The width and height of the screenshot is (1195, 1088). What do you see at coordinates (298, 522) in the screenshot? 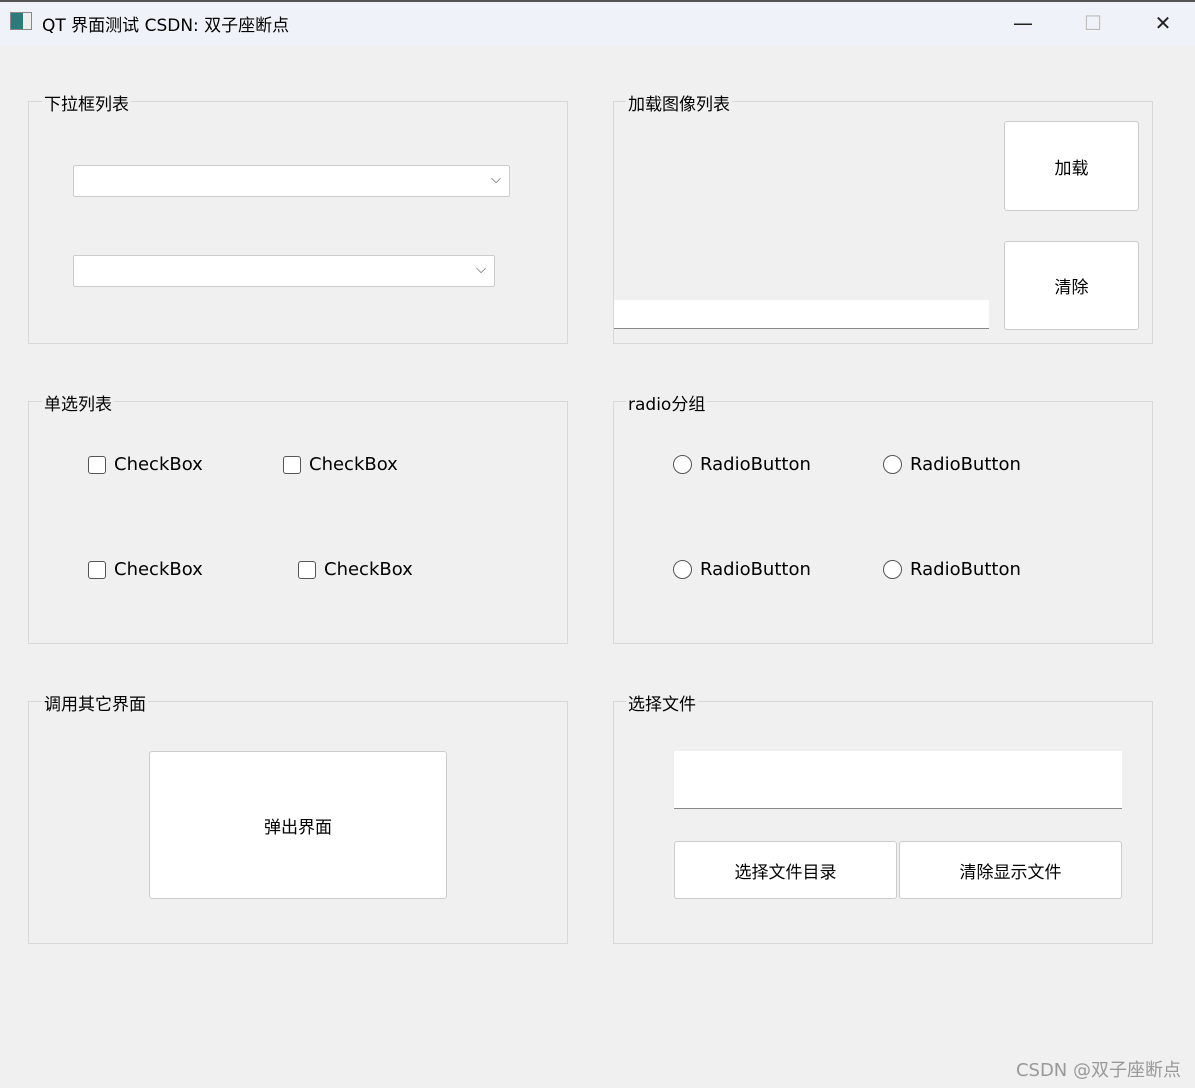
I see `check-group` at bounding box center [298, 522].